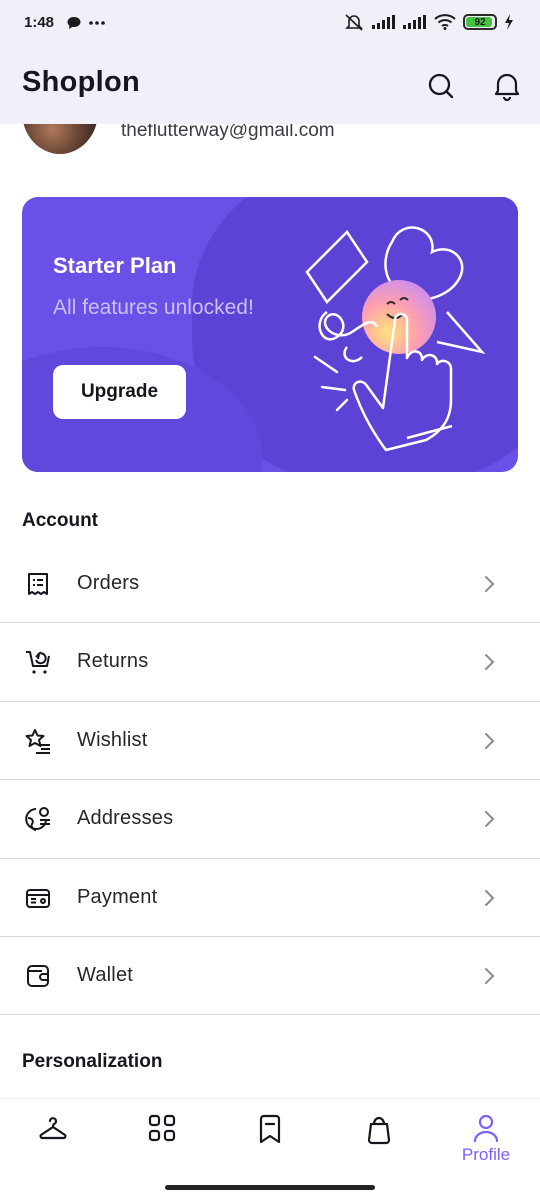  I want to click on wifi-icon, so click(445, 22).